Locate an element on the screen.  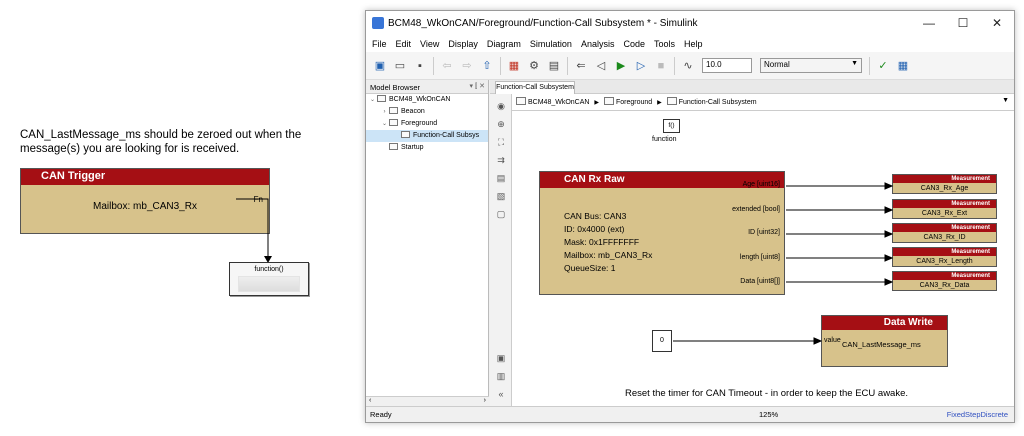
scroll-left-icon: ‹ is located at coordinates (370, 400).